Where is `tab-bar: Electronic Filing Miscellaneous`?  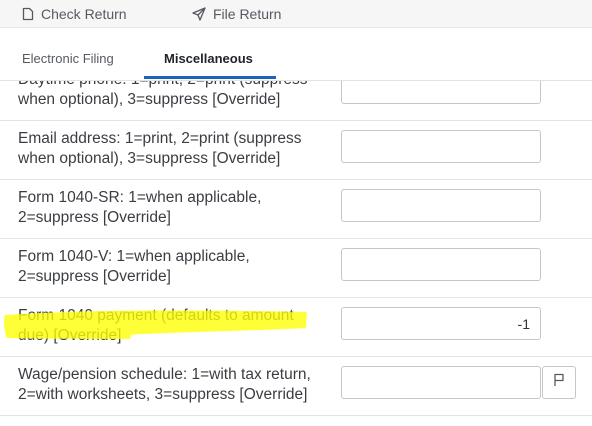
tab-bar: Electronic Filing Miscellaneous is located at coordinates (296, 58).